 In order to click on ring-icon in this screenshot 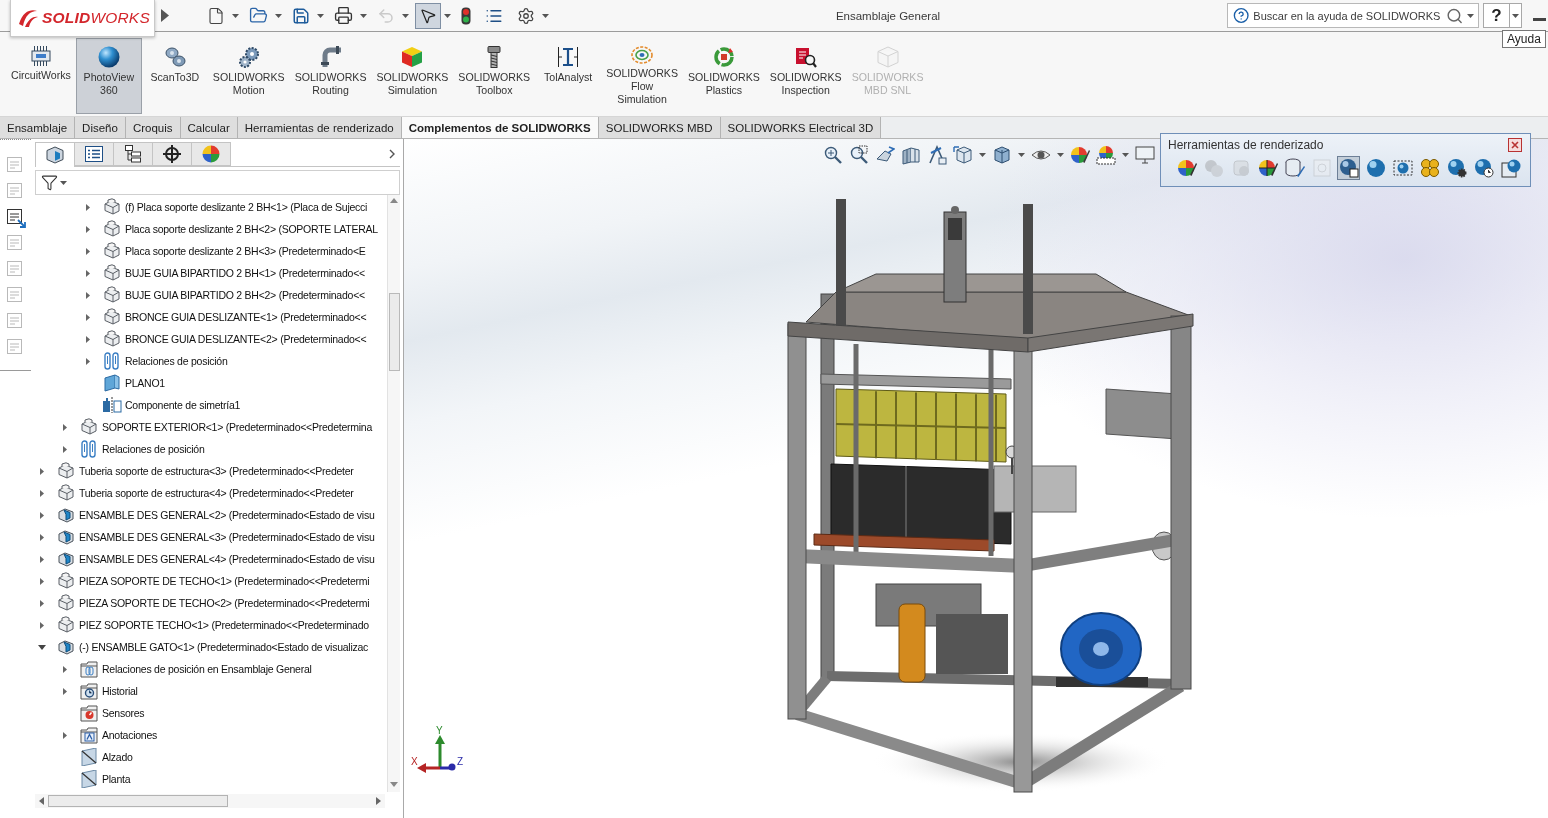, I will do `click(723, 57)`.